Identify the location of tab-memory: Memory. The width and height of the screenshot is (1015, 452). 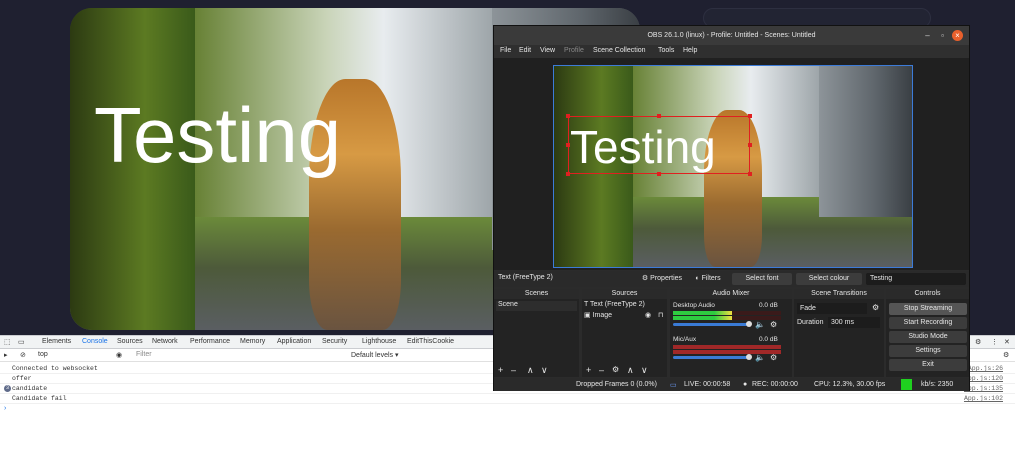
(252, 341).